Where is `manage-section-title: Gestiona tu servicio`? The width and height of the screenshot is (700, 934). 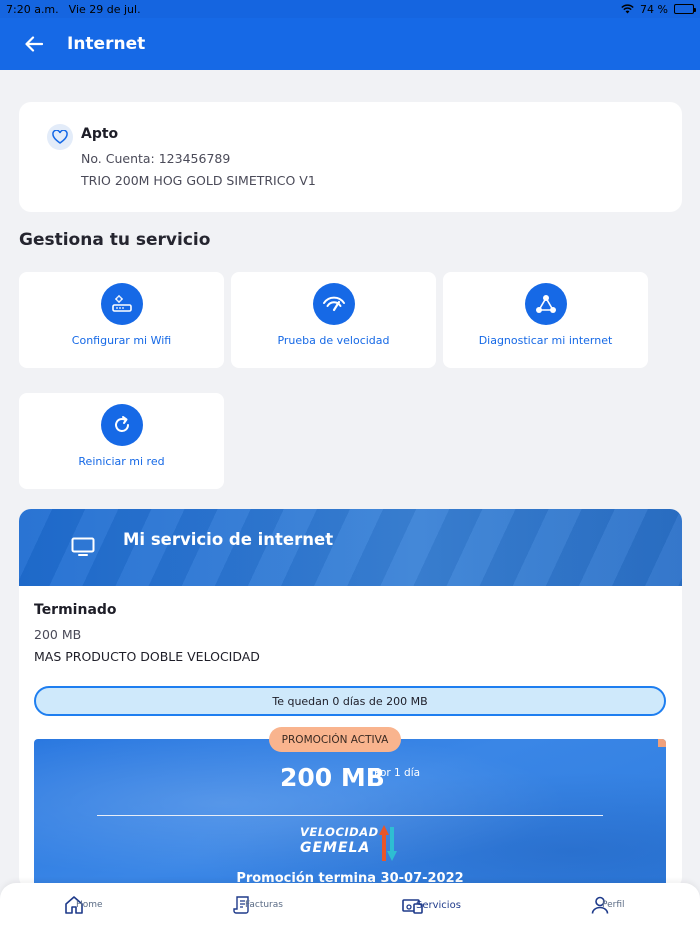
manage-section-title: Gestiona tu servicio is located at coordinates (115, 240).